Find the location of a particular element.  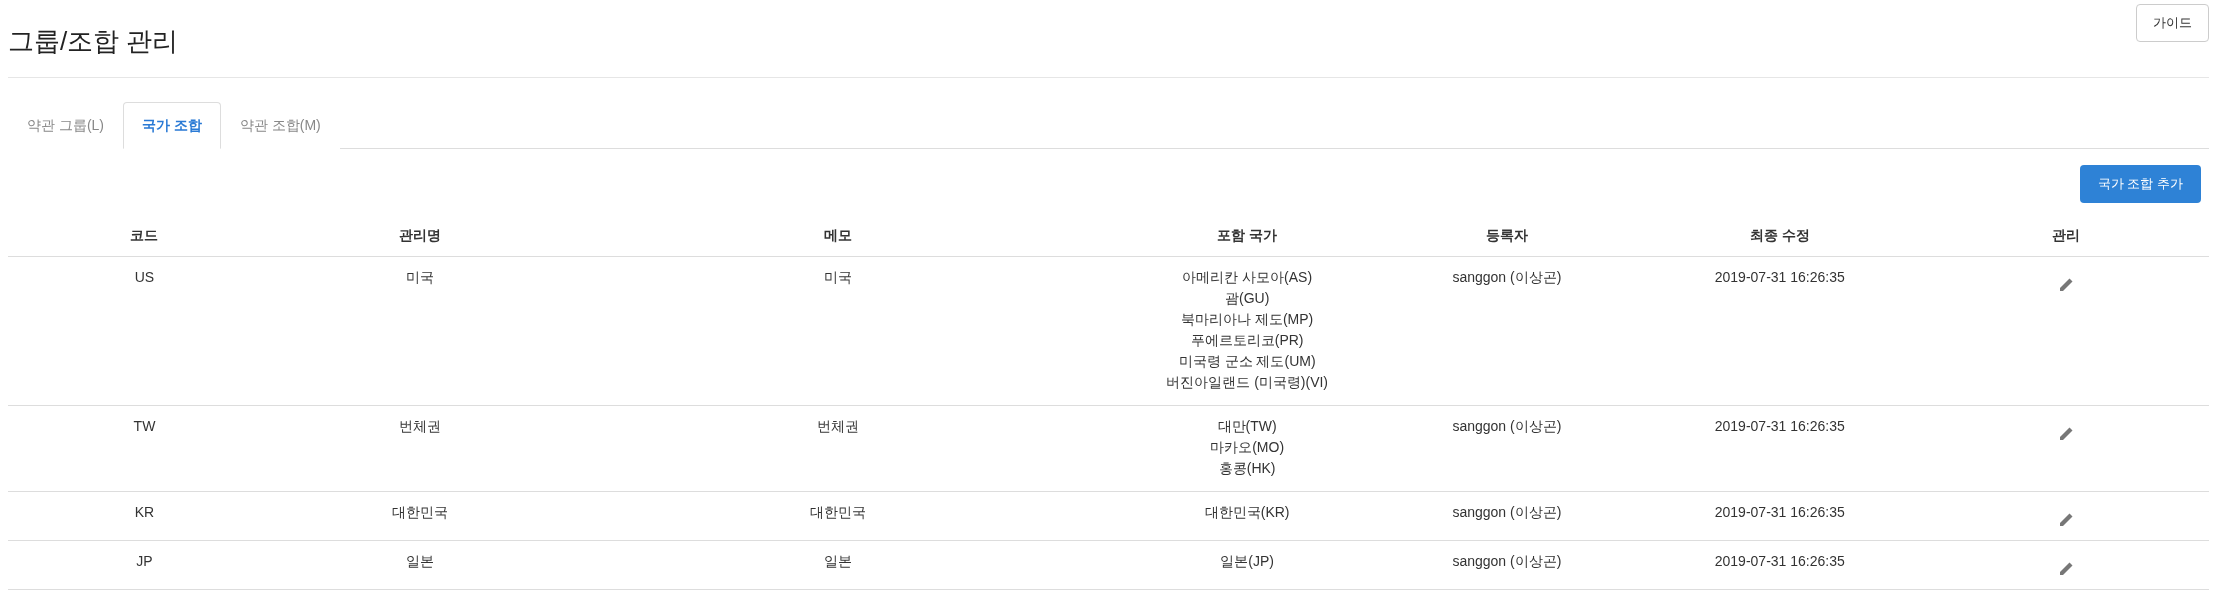

name-text: 일본 is located at coordinates (419, 560).